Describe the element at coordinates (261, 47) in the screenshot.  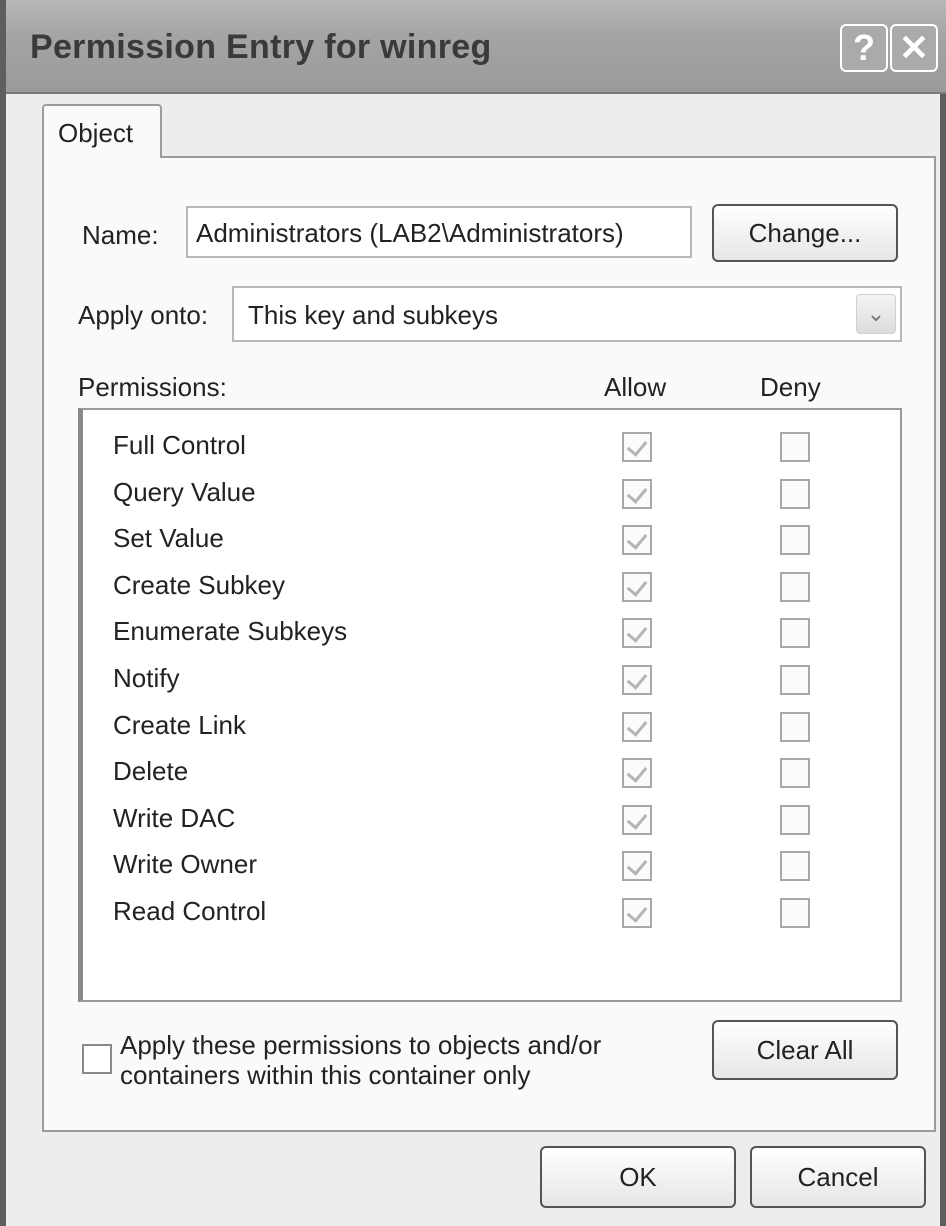
I see `window-title: Permission Entry for winreg` at that location.